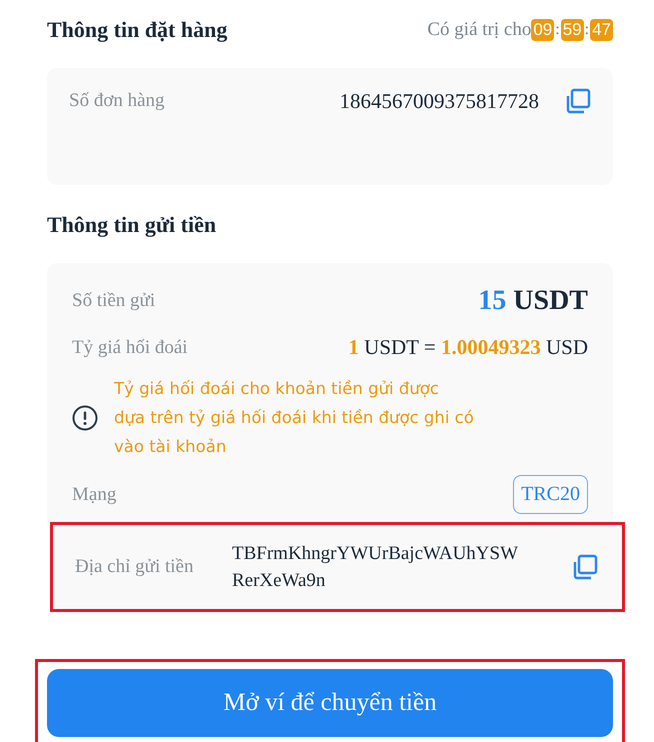 The width and height of the screenshot is (654, 742). I want to click on order-number: 1864567009375817728, so click(439, 101).